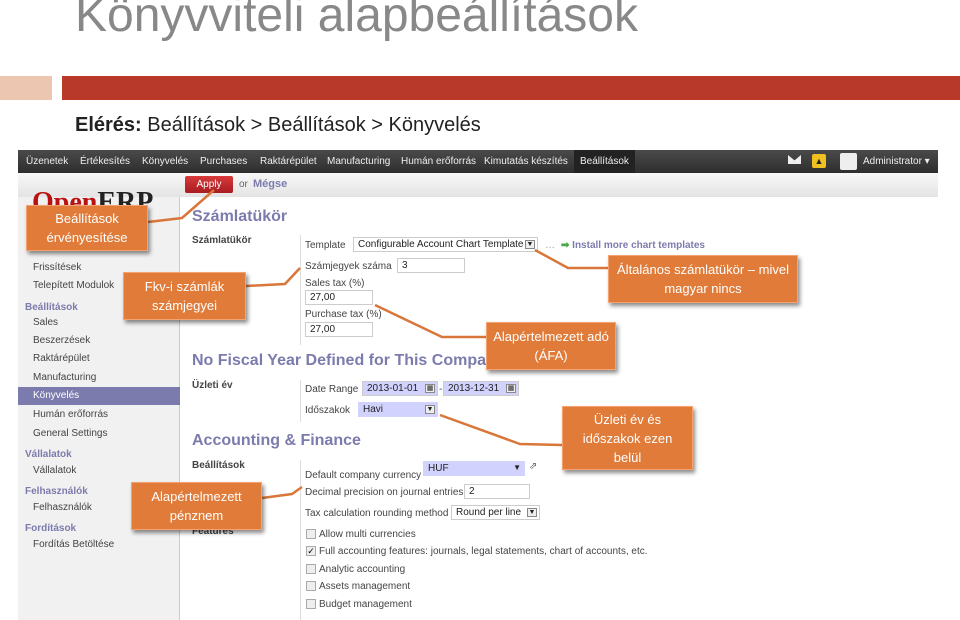 This screenshot has height=620, width=960. What do you see at coordinates (533, 466) in the screenshot?
I see `external-link-icon: ⇗` at bounding box center [533, 466].